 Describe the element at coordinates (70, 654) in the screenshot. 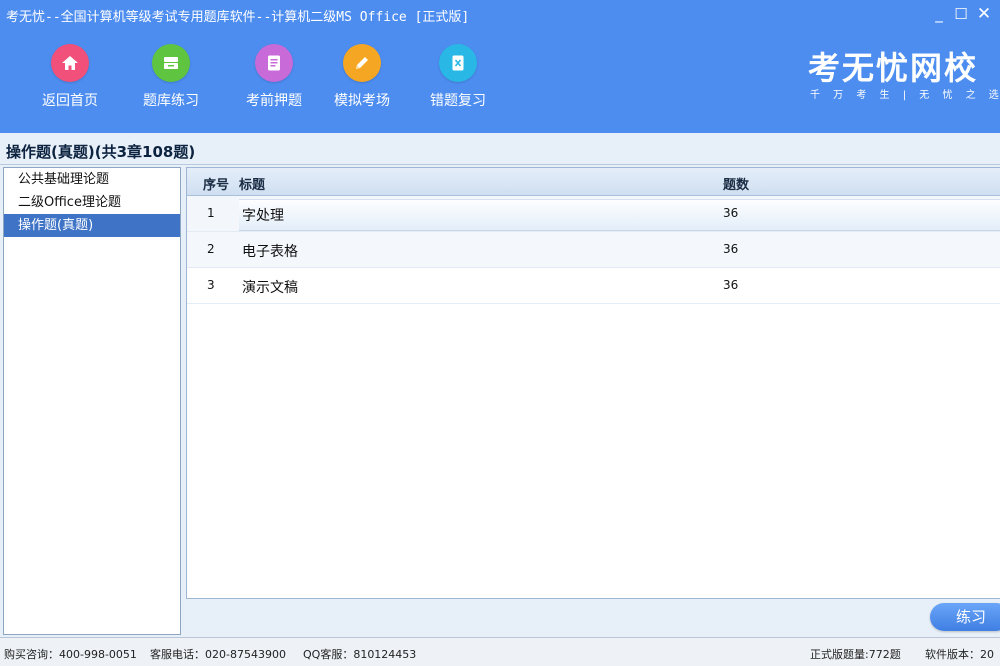

I see `purchase-hotline: 购买咨询：400-998-0051` at that location.